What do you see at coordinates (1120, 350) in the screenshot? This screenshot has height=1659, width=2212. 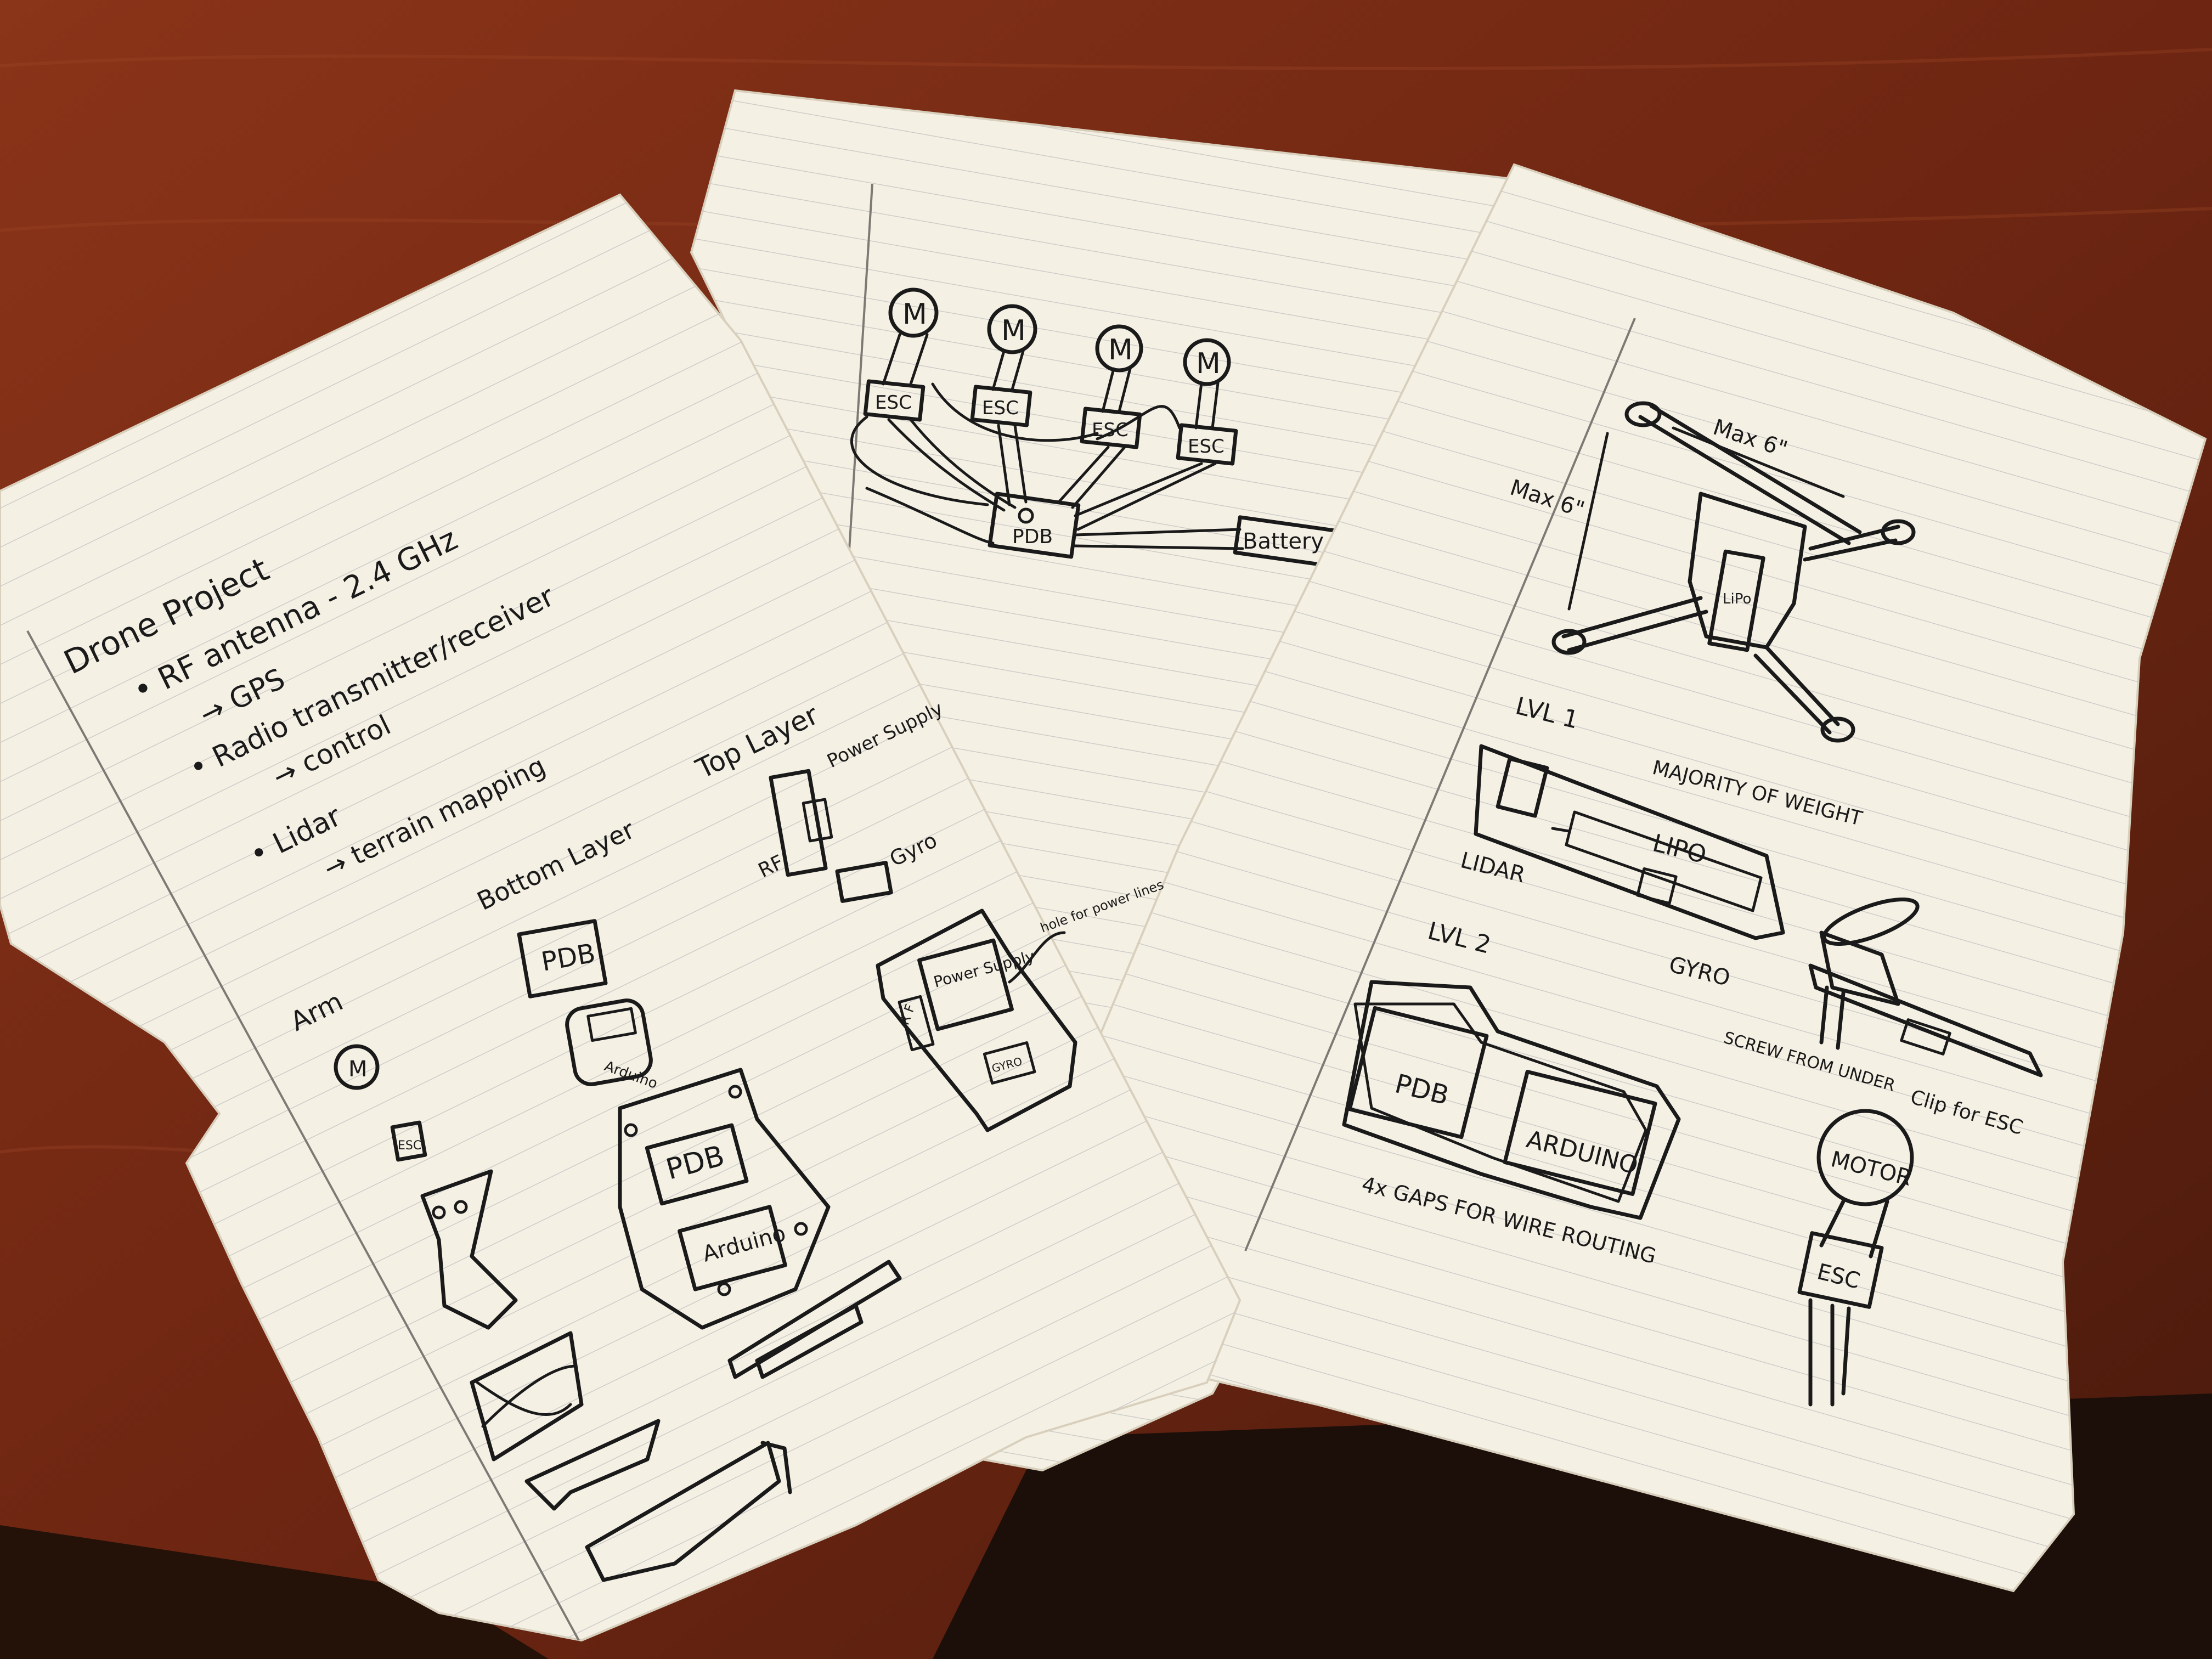 I see `motor-label-3: M` at bounding box center [1120, 350].